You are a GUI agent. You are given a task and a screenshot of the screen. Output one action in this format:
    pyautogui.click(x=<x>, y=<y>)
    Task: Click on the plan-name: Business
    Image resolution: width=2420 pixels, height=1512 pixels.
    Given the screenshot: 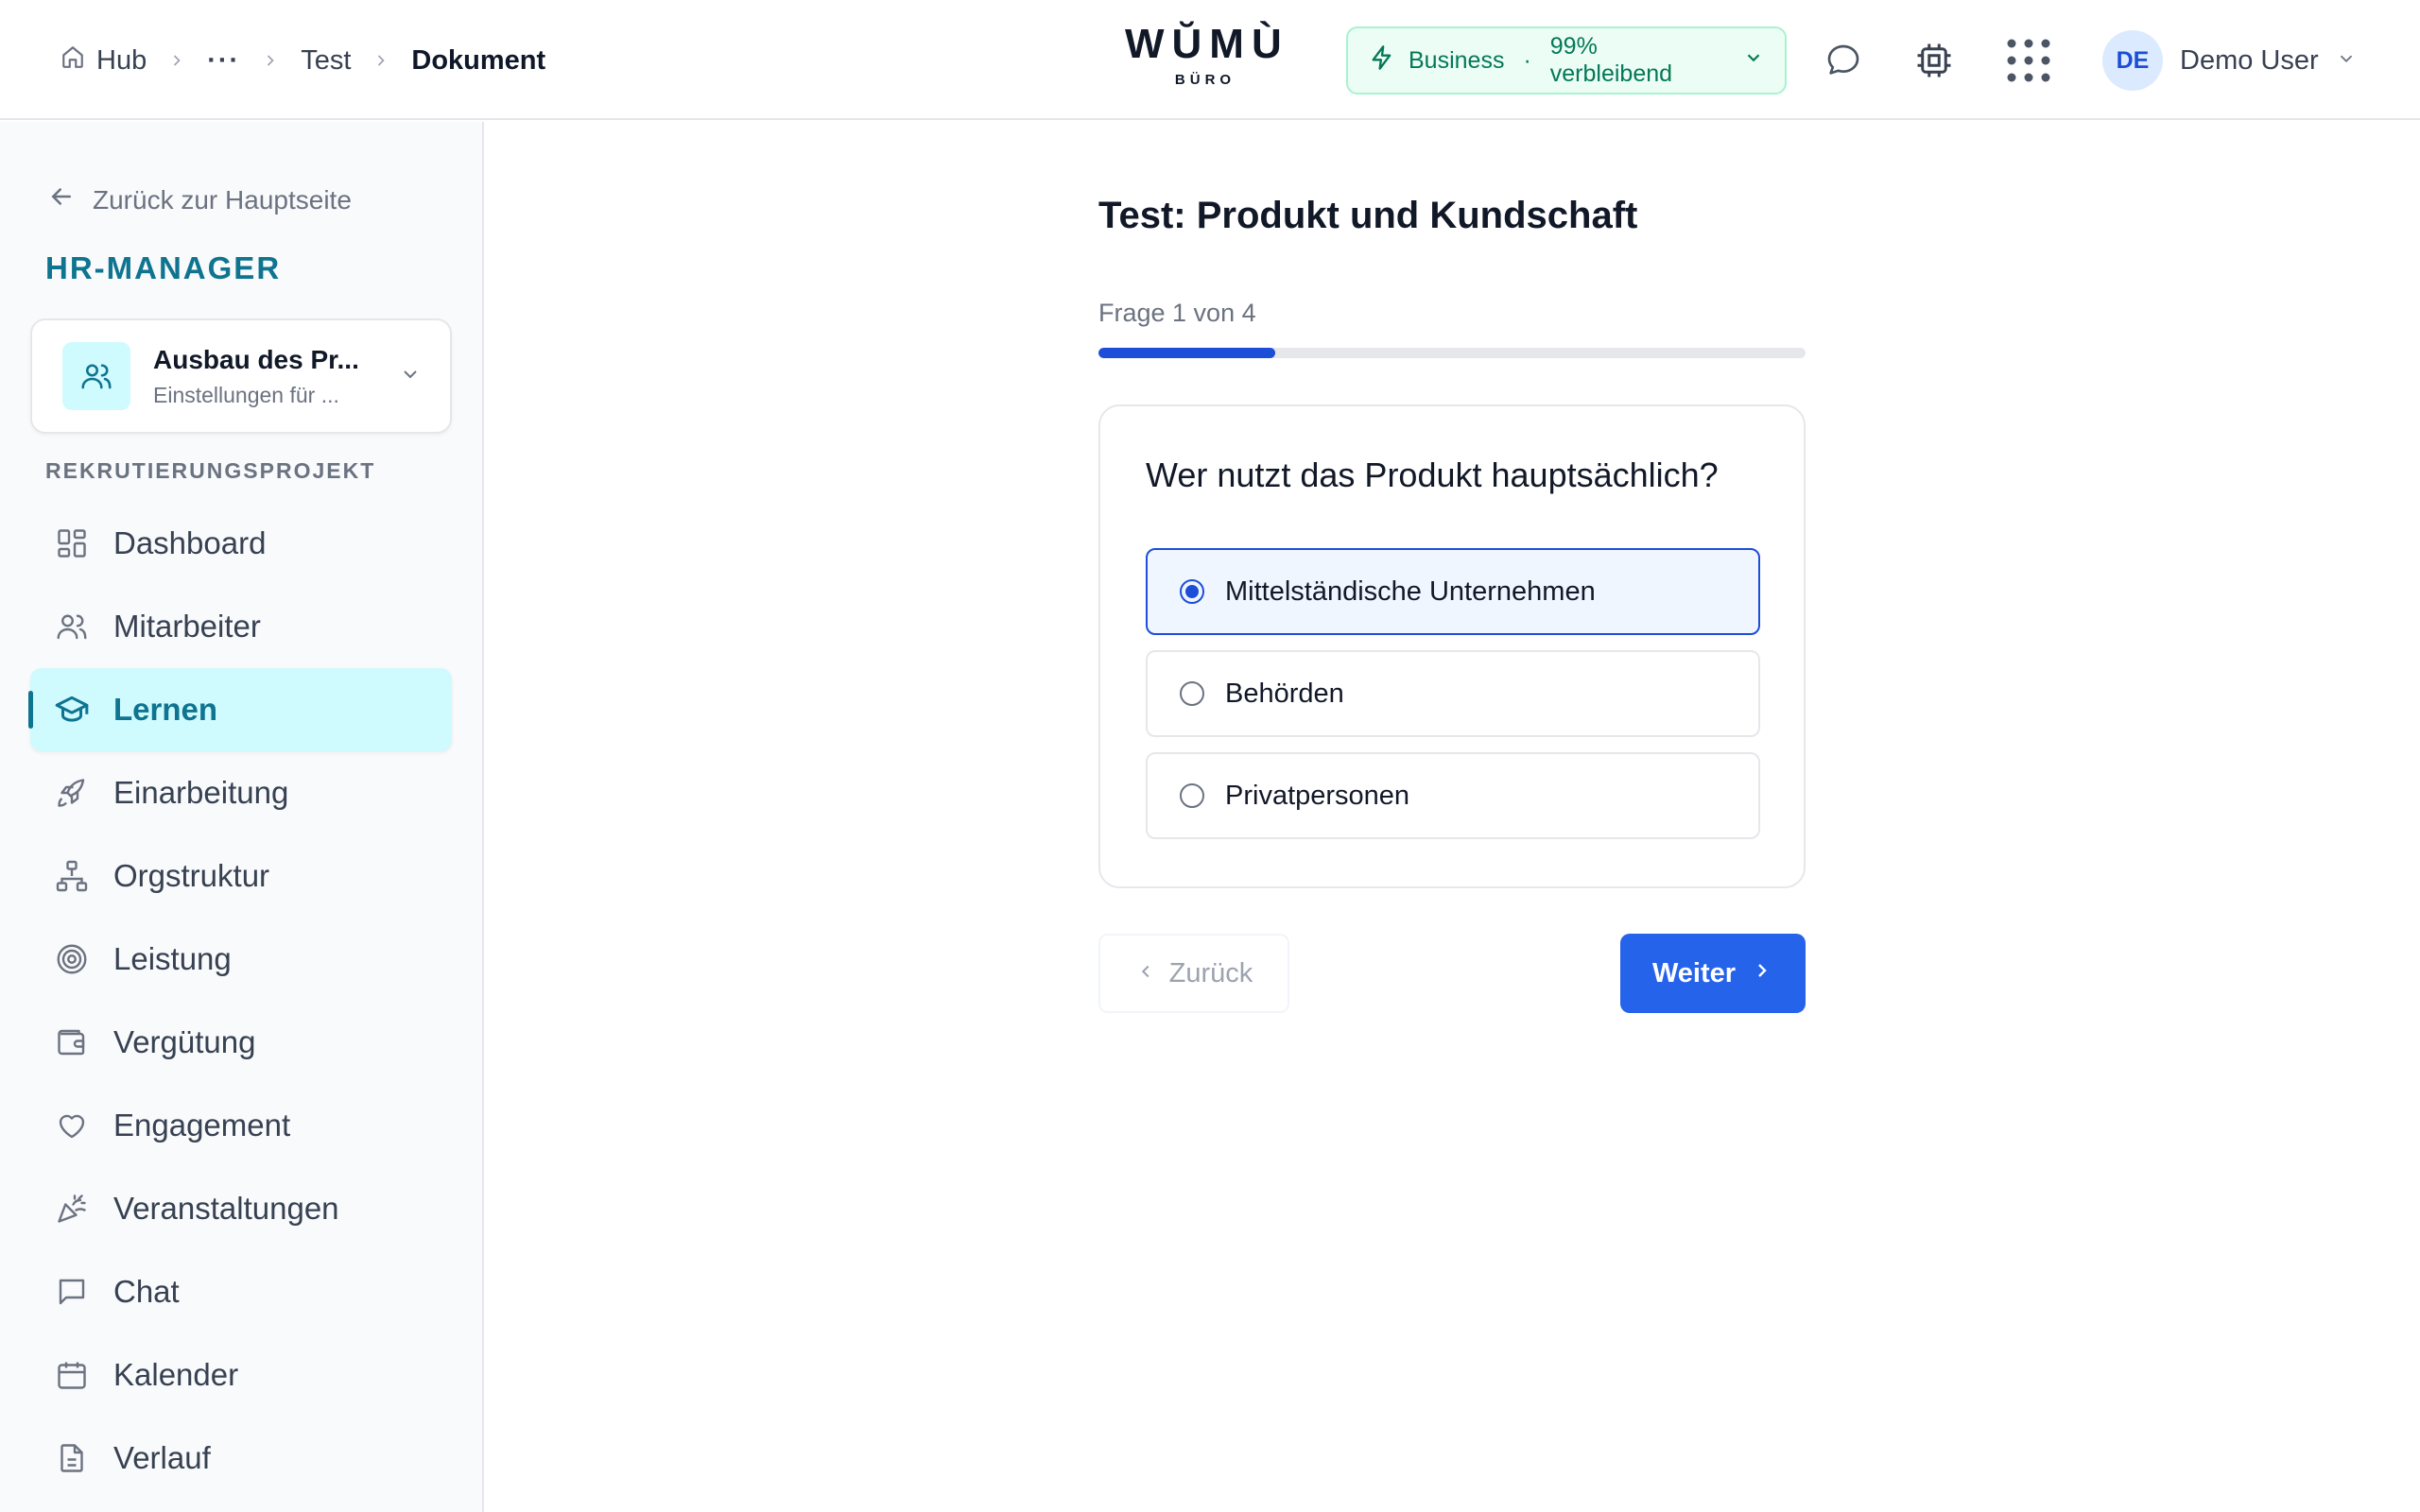 What is the action you would take?
    pyautogui.click(x=1457, y=60)
    